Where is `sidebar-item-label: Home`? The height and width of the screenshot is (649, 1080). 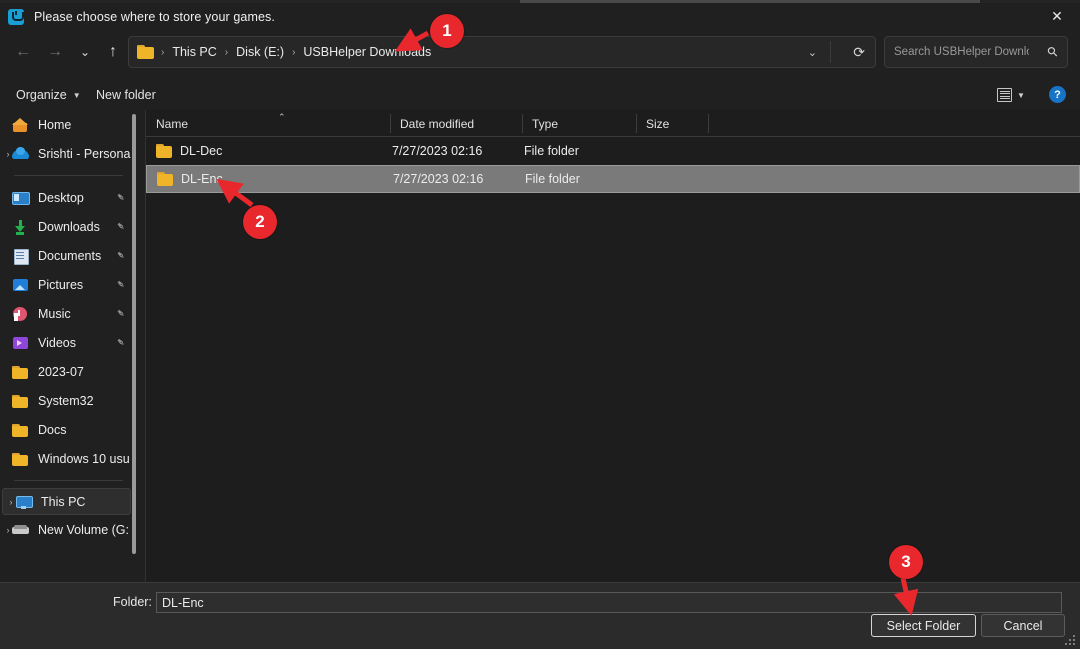 sidebar-item-label: Home is located at coordinates (55, 124).